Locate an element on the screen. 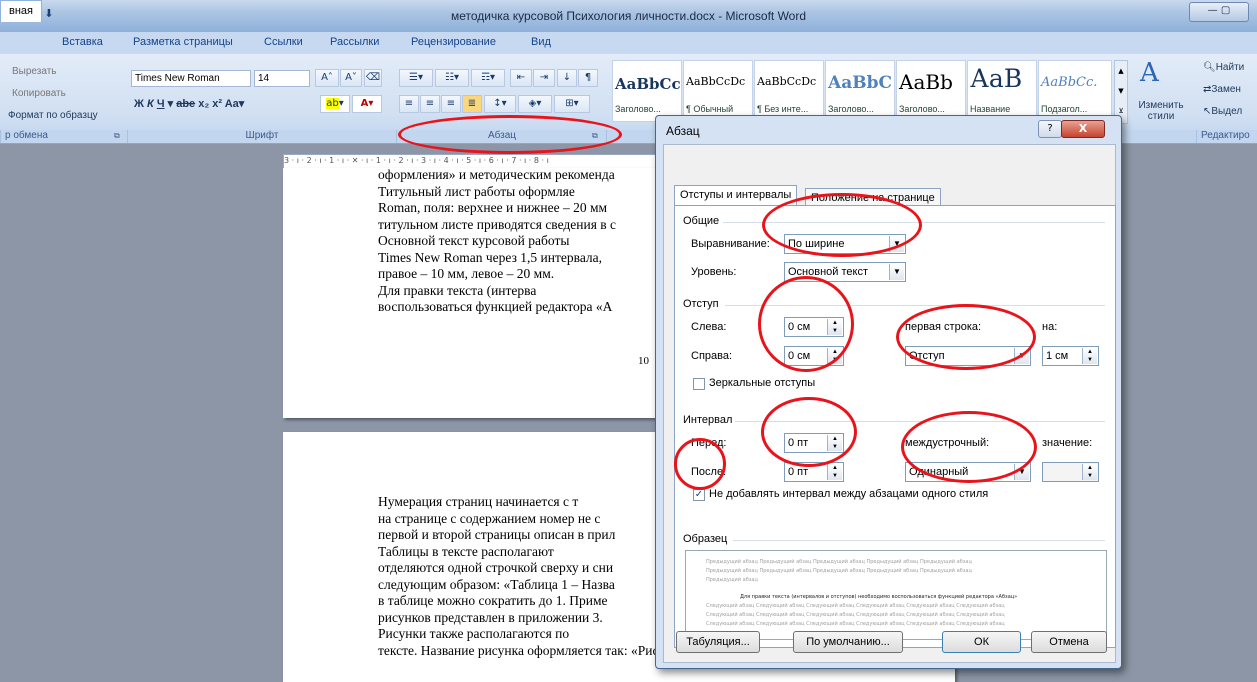 Image resolution: width=1257 pixels, height=682 pixels. preview-prev-line: Предыдущий абзац is located at coordinates (732, 580).